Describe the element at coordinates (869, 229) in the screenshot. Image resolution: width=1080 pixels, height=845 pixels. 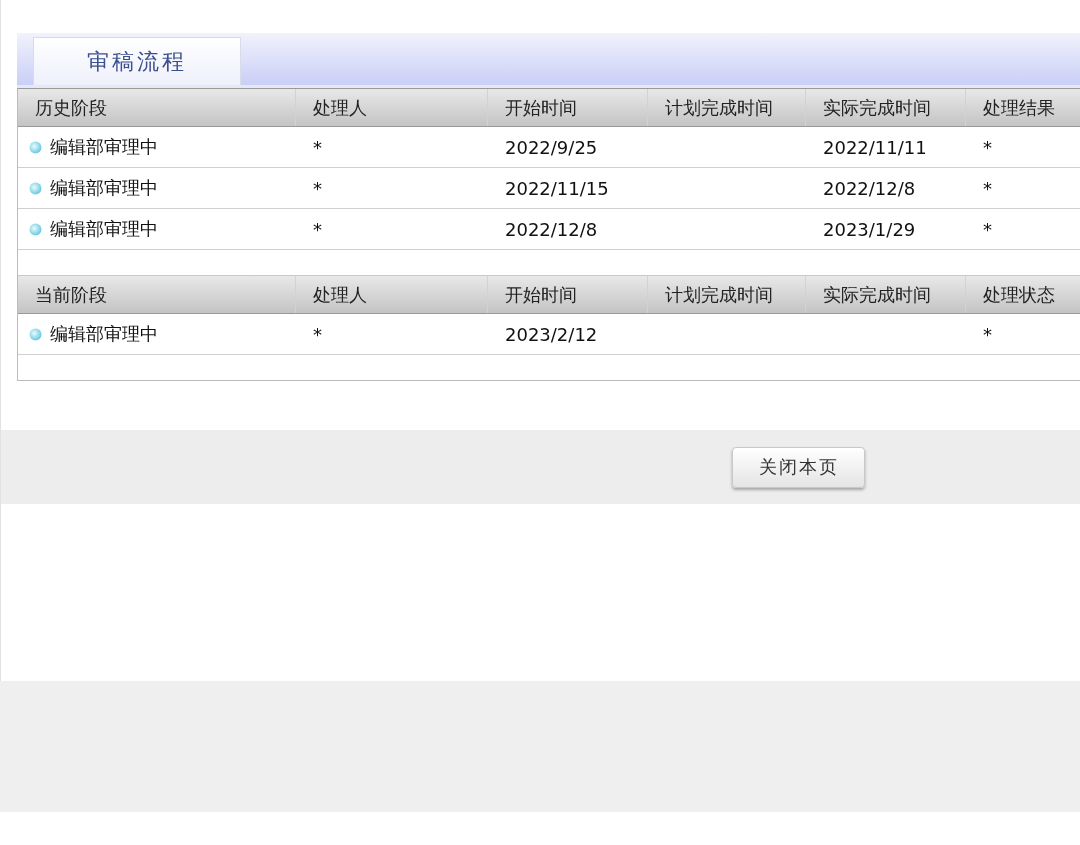
I see `table-cell: 2023/1/29` at that location.